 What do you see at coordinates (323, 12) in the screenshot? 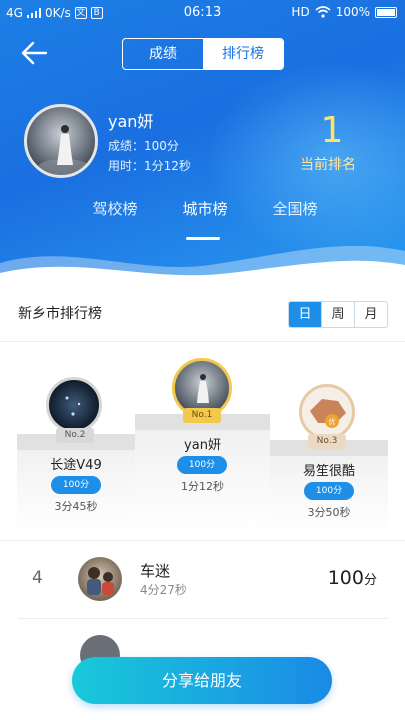
I see `wifi-icon` at bounding box center [323, 12].